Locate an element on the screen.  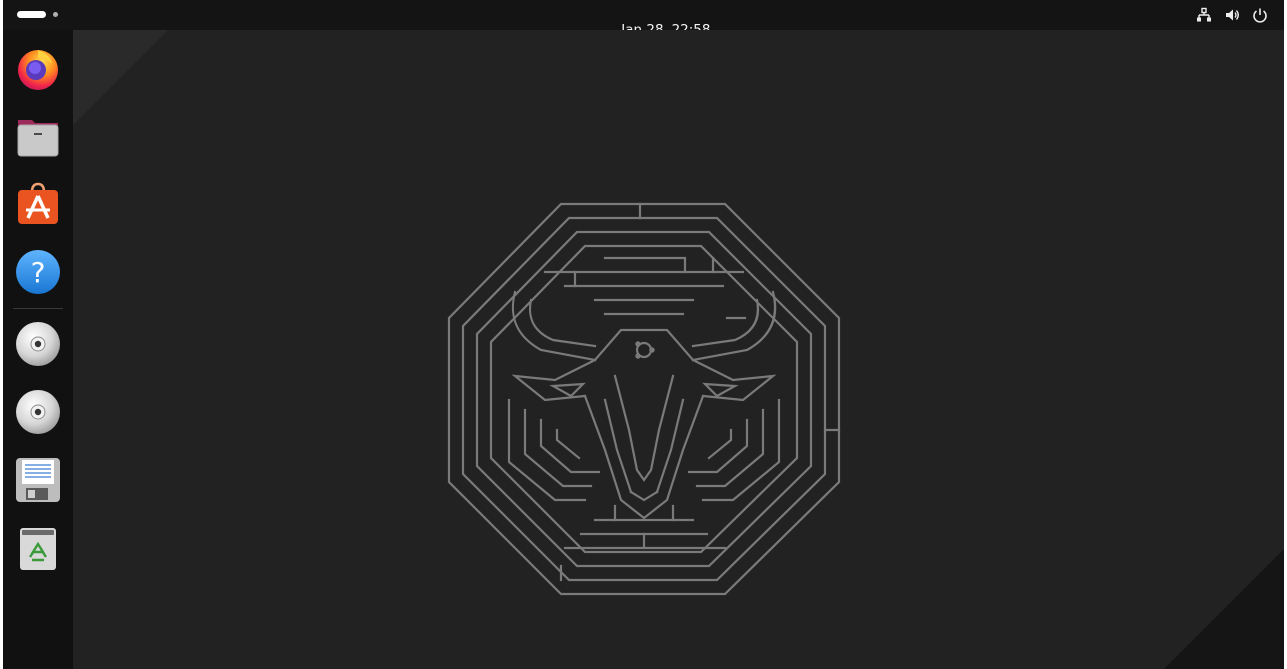
trash-icon is located at coordinates (38, 549).